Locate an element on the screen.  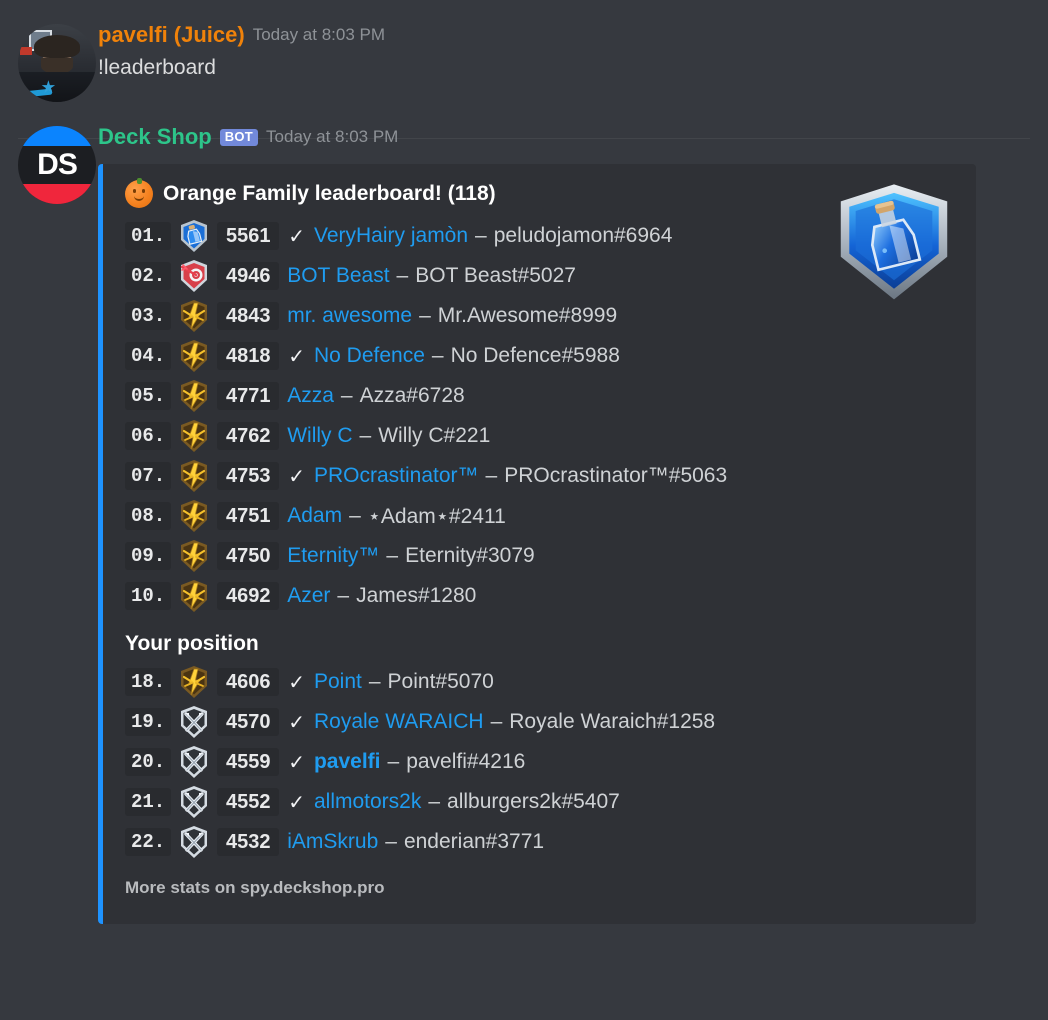
player-name: allmotors2k is located at coordinates (367, 802).